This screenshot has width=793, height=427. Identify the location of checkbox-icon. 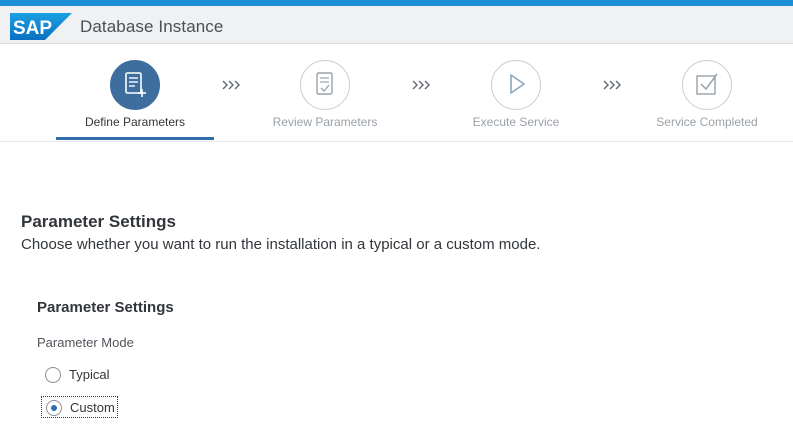
(707, 84).